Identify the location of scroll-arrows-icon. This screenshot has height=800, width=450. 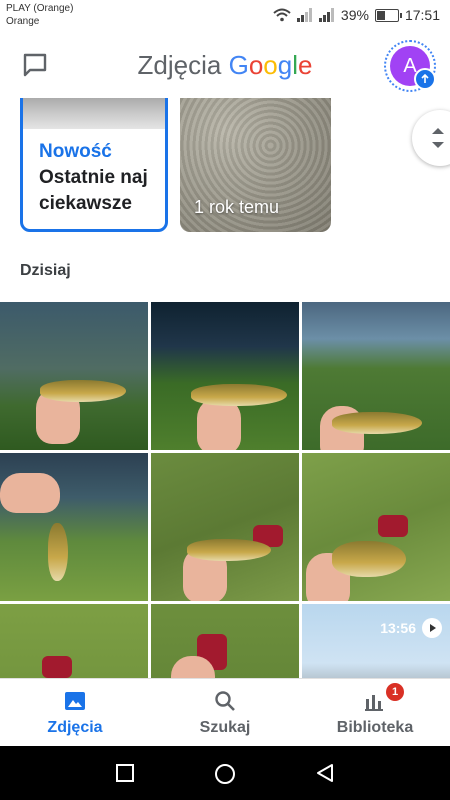
(438, 138).